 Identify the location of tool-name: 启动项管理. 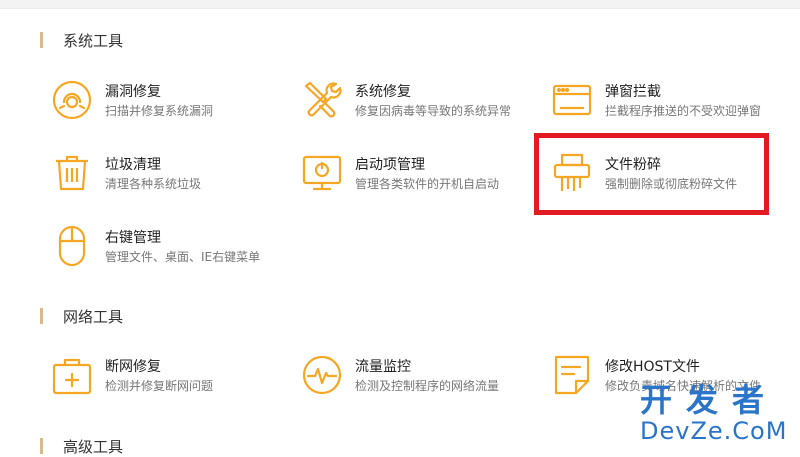
(390, 165).